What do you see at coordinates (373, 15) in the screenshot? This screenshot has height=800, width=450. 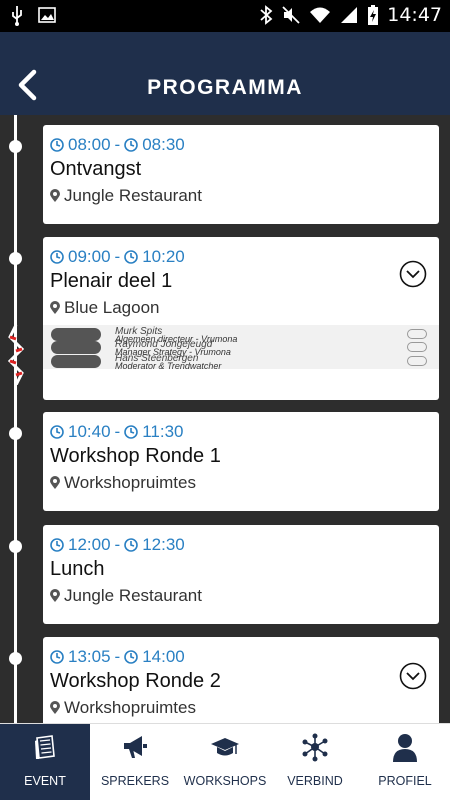 I see `battery-icon` at bounding box center [373, 15].